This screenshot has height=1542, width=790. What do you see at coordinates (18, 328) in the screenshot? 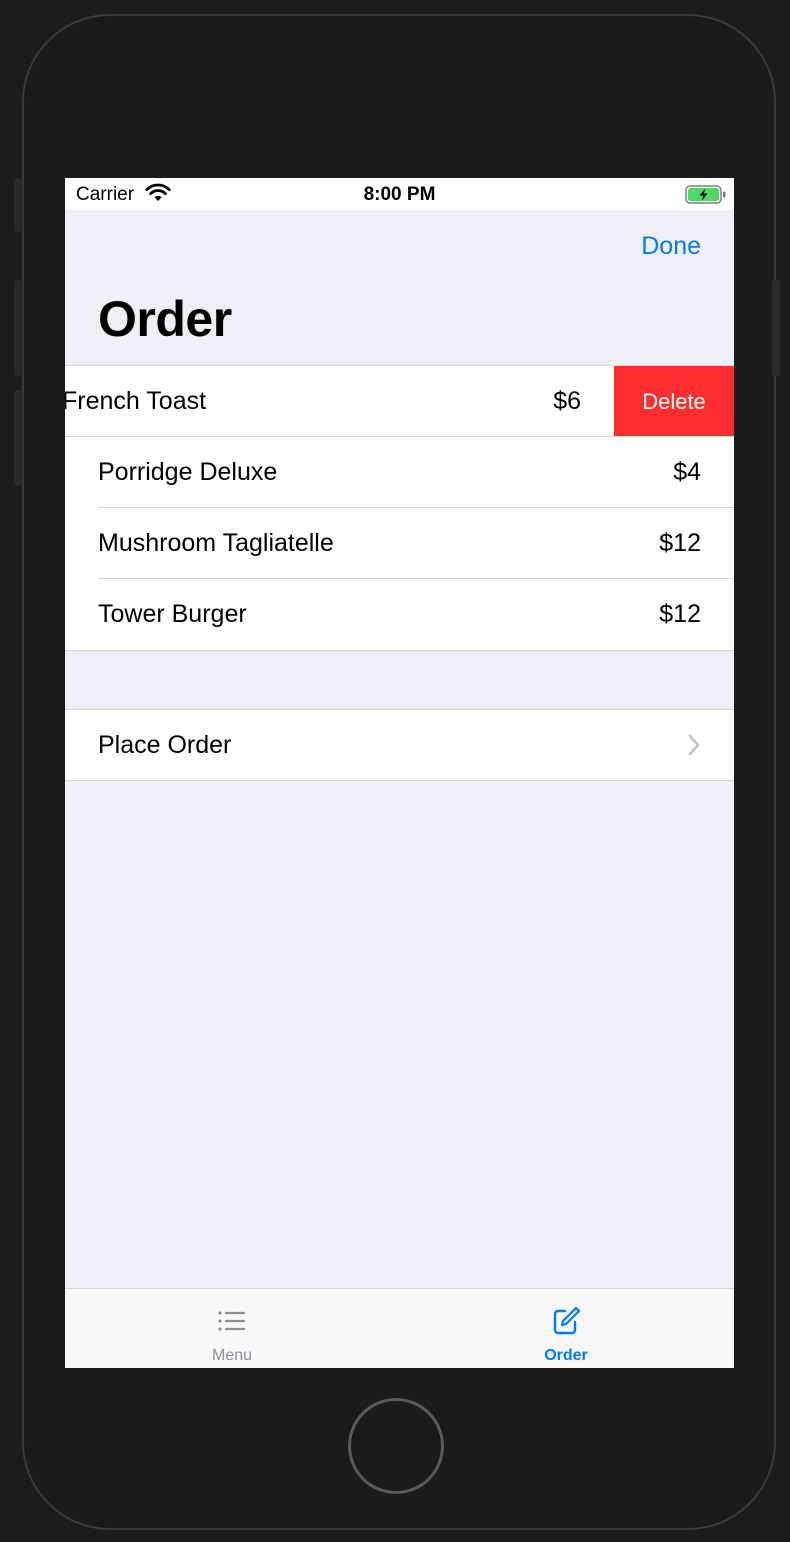
I see `volume-up-button` at bounding box center [18, 328].